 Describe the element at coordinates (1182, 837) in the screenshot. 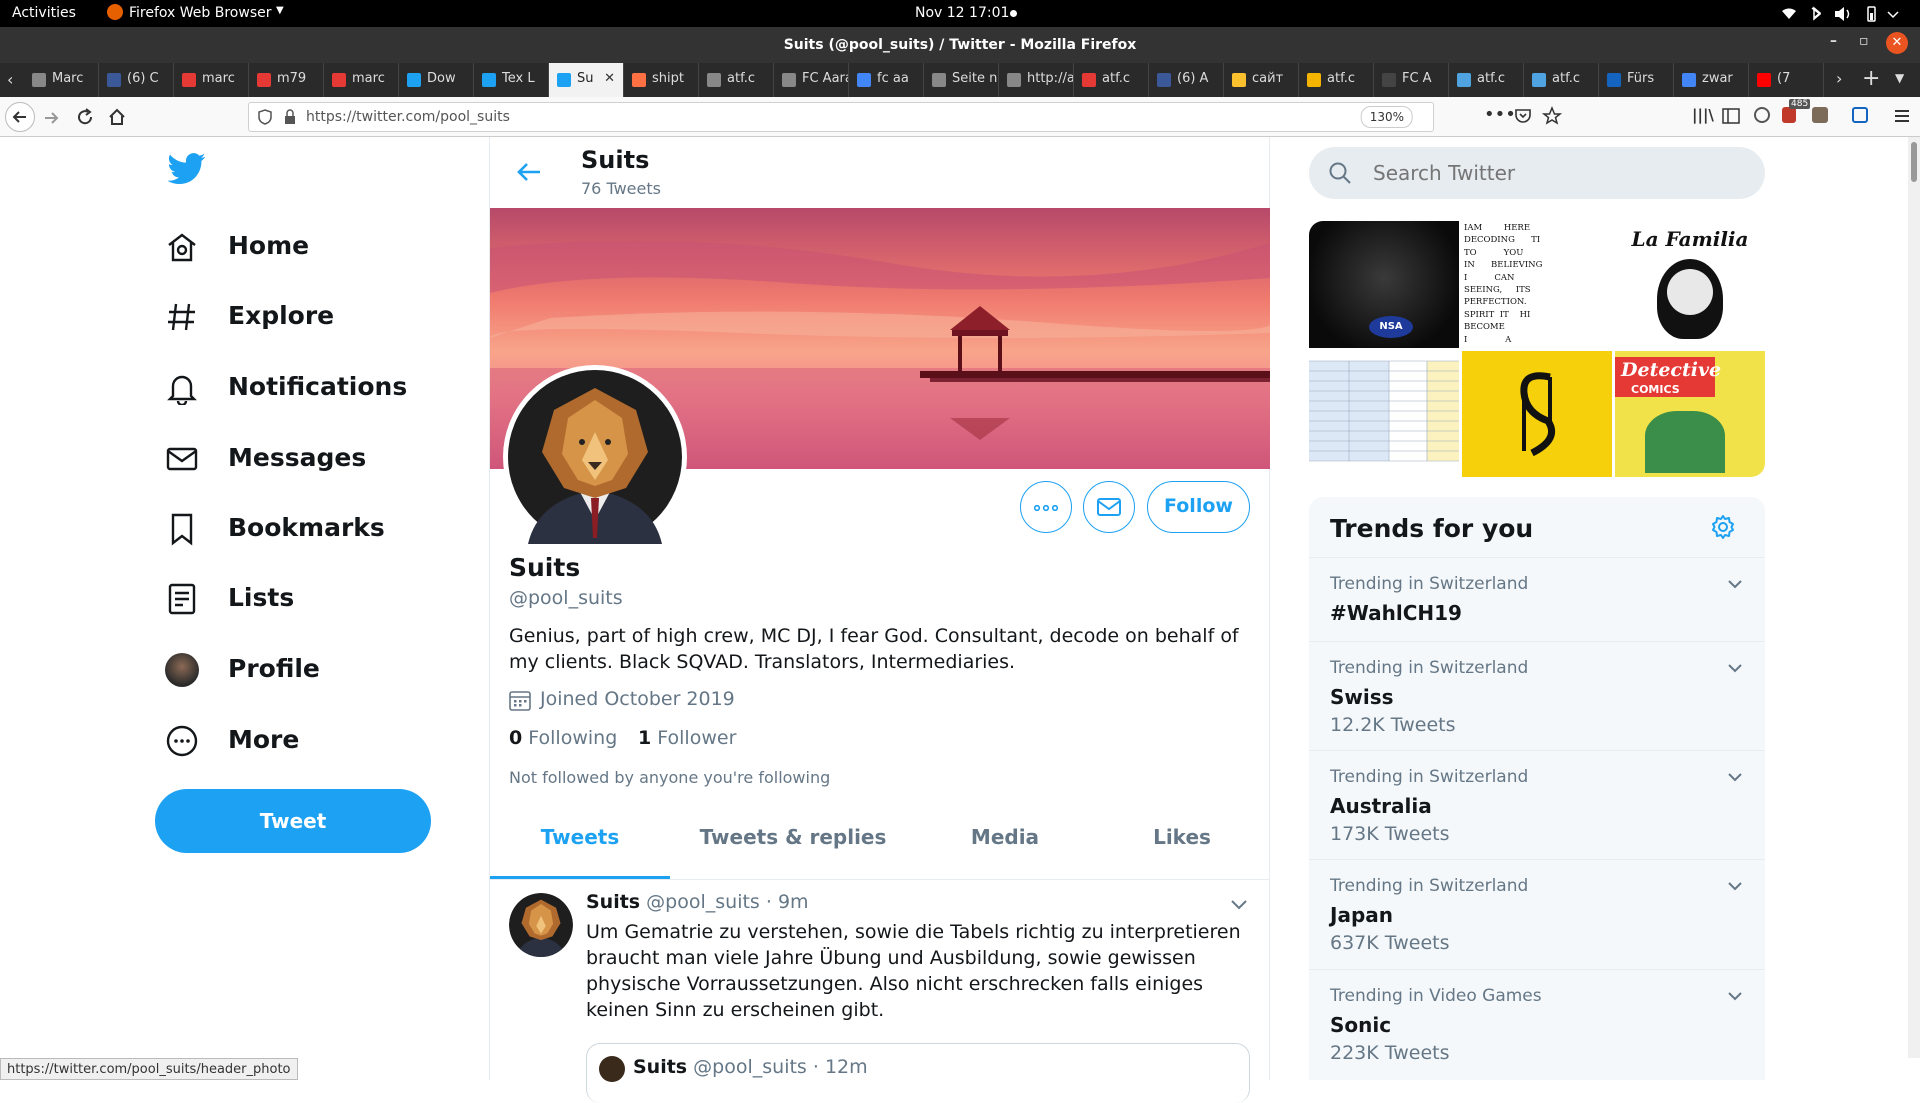

I see `tab-likes: Likes` at that location.